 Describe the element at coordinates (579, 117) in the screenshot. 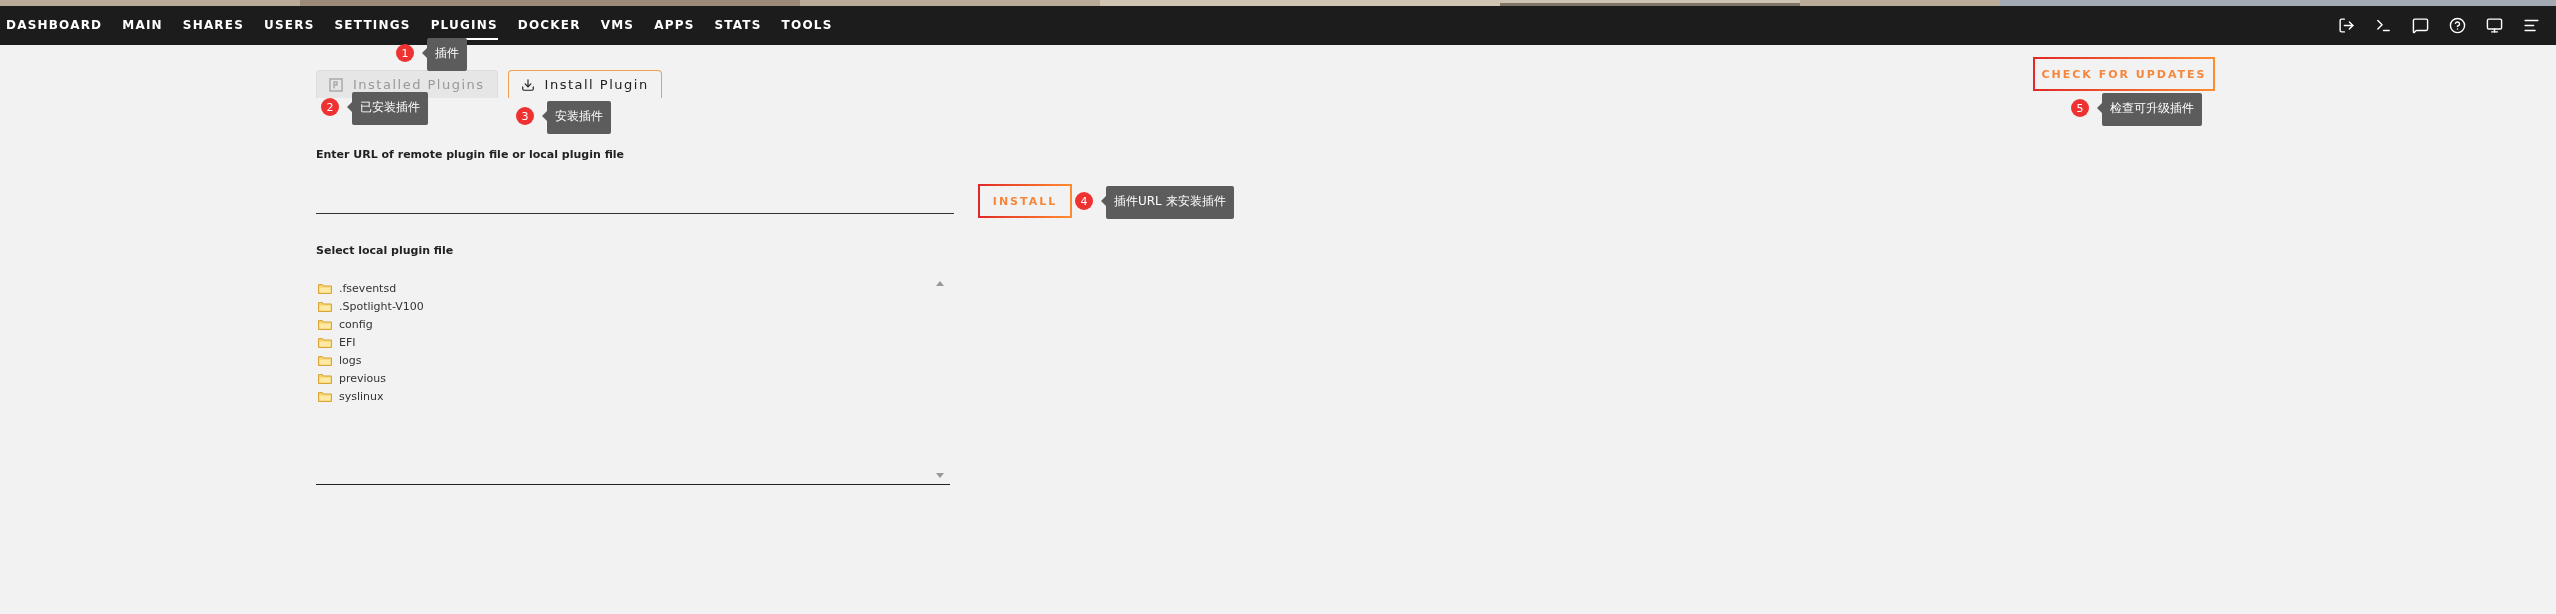

I see `callout-tooltip: 安装插件` at that location.